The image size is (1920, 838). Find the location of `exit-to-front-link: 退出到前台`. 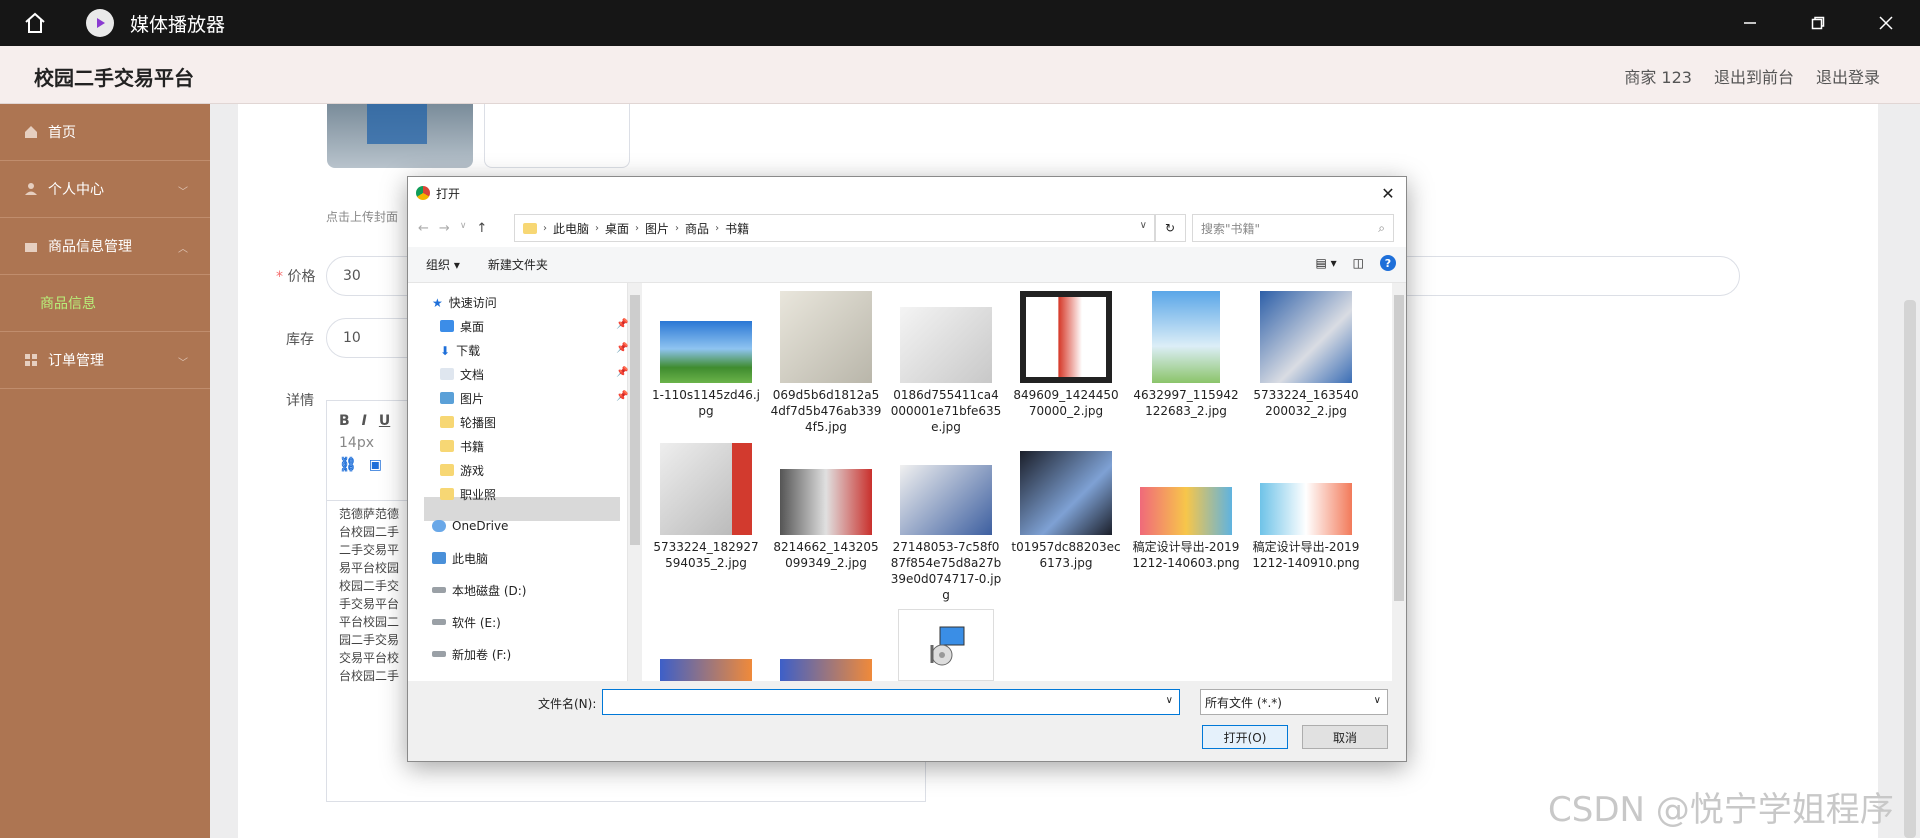

exit-to-front-link: 退出到前台 is located at coordinates (1754, 76).